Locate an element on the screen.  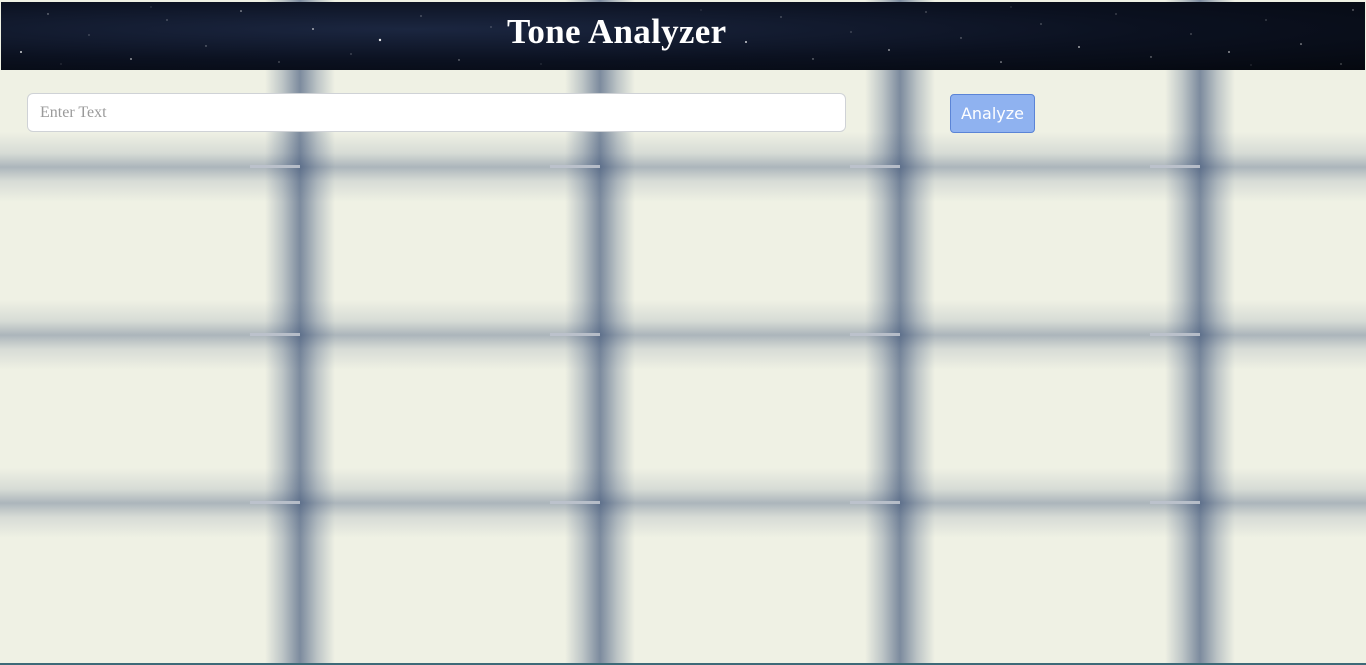
header-banner: Tone Analyzer is located at coordinates (683, 36).